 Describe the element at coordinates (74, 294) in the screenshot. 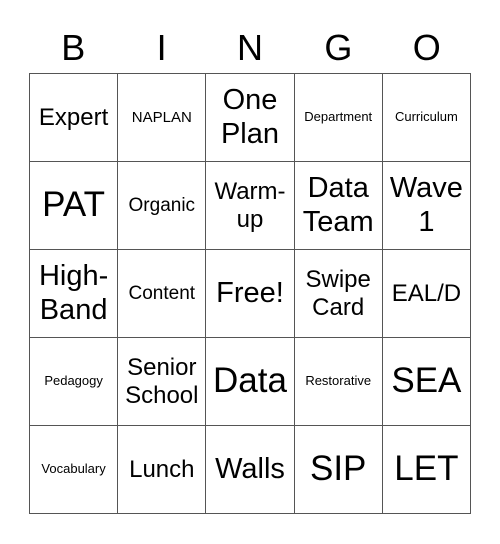

I see `bingo-cell: High-Band` at that location.